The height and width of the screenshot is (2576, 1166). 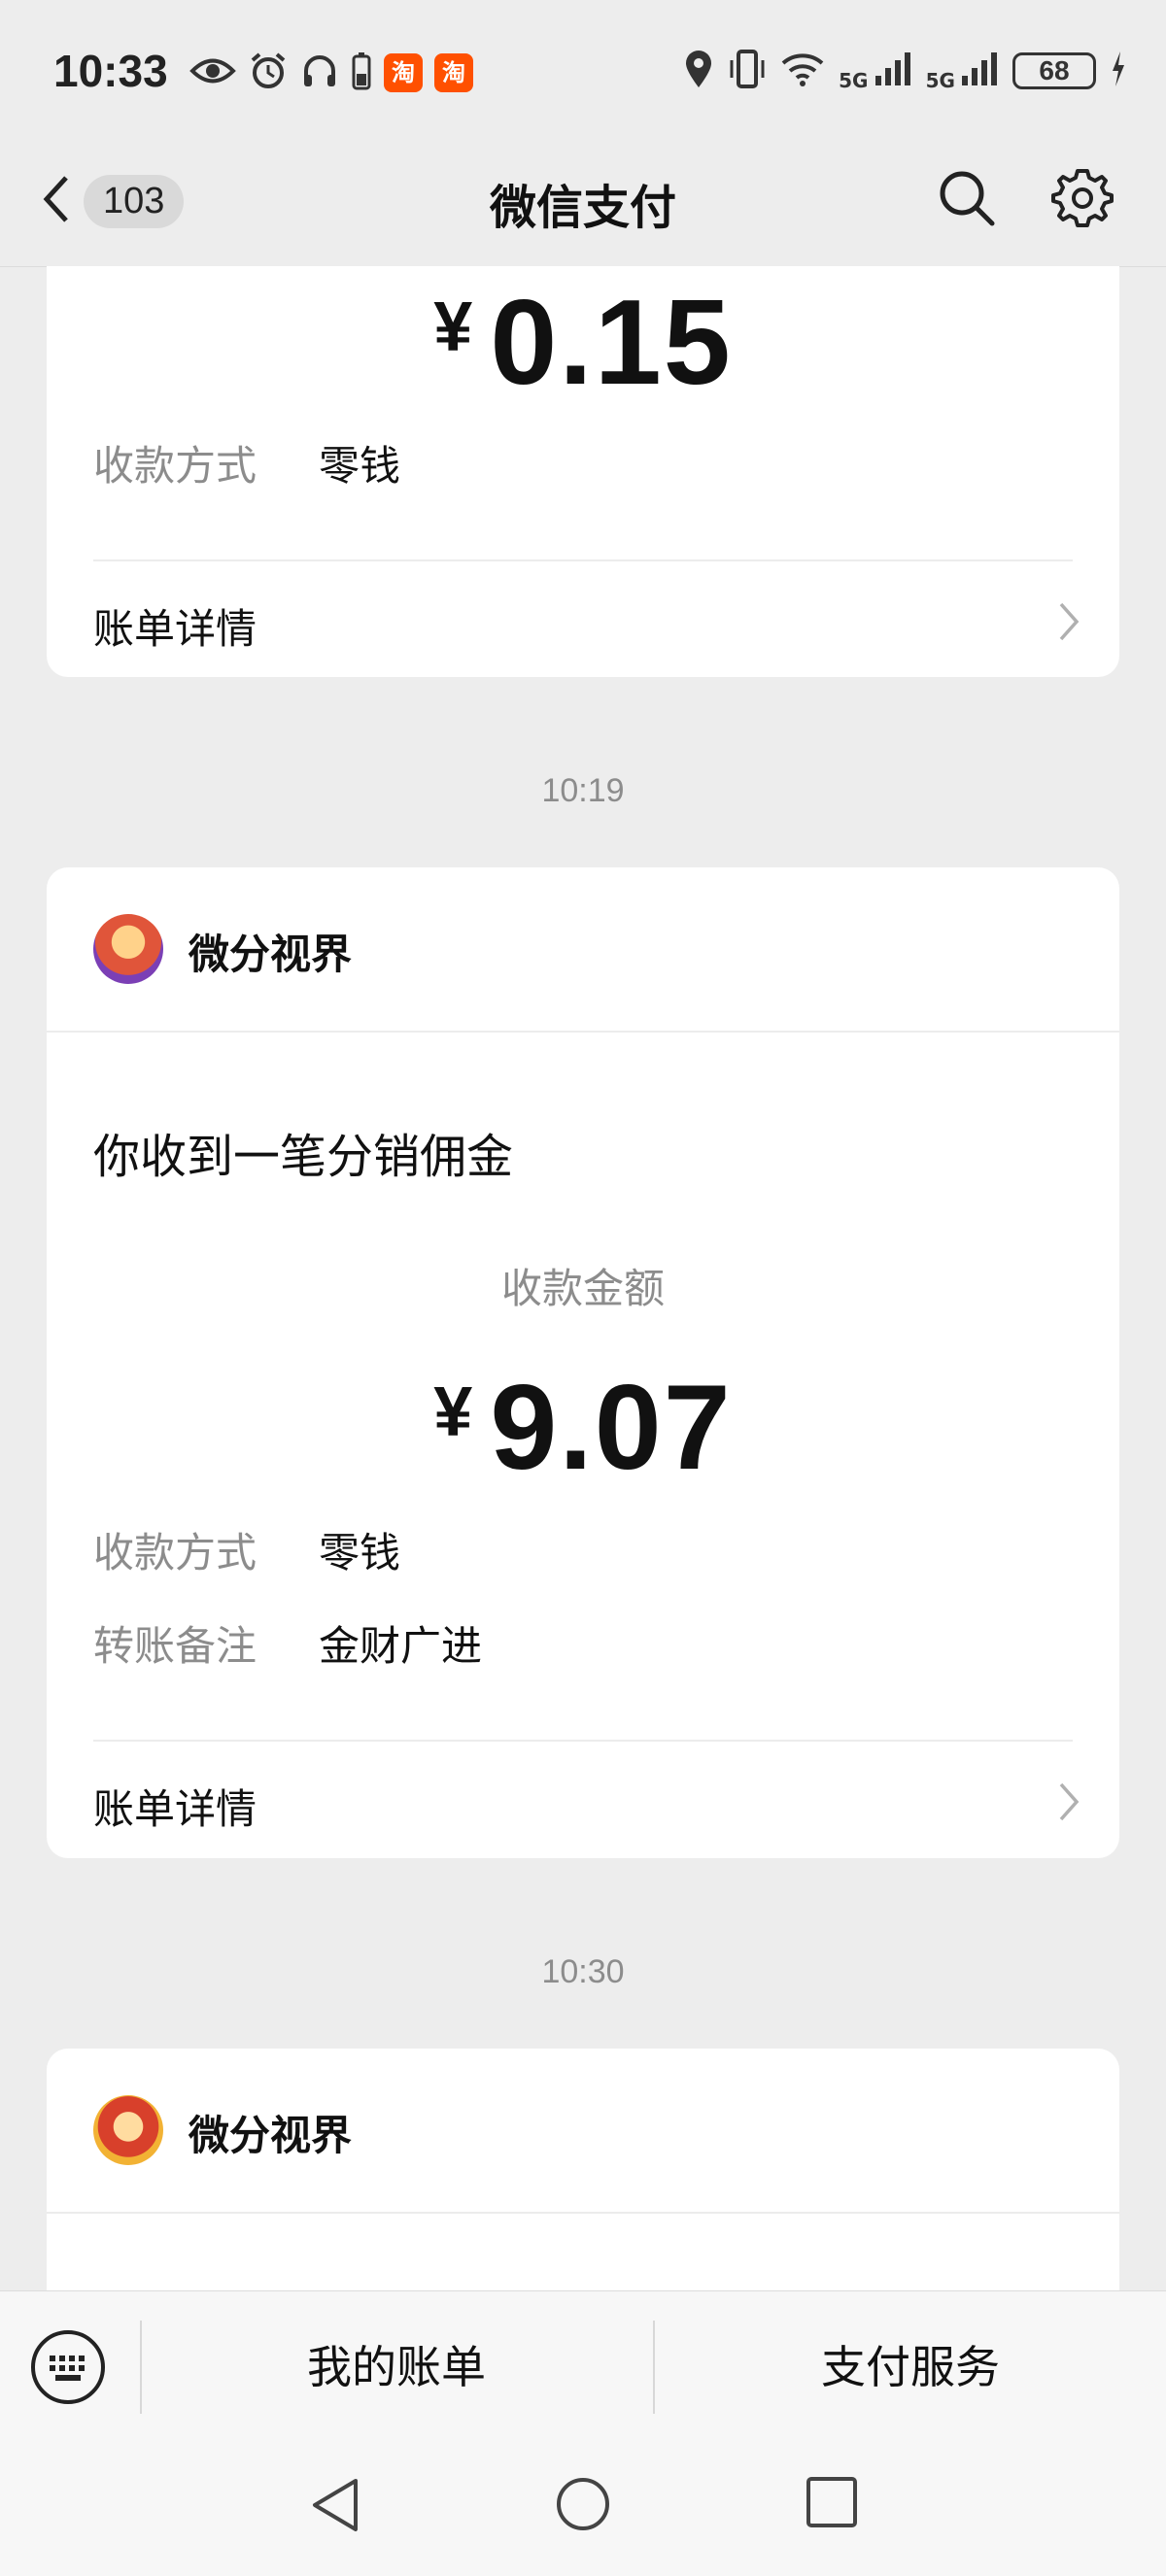 What do you see at coordinates (401, 1646) in the screenshot?
I see `transfer-note-value: 金财广进` at bounding box center [401, 1646].